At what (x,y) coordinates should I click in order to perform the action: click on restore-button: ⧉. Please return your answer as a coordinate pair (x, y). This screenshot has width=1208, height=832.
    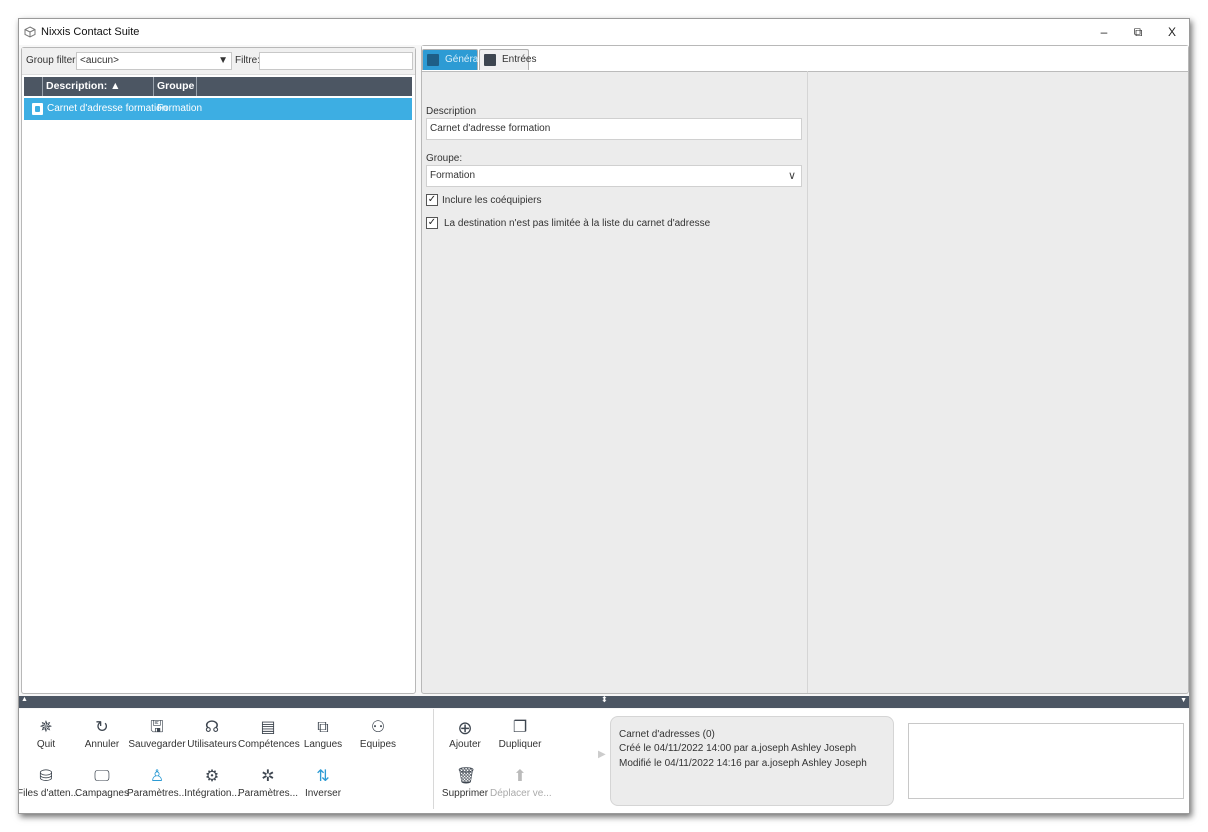
    Looking at the image, I should click on (1138, 32).